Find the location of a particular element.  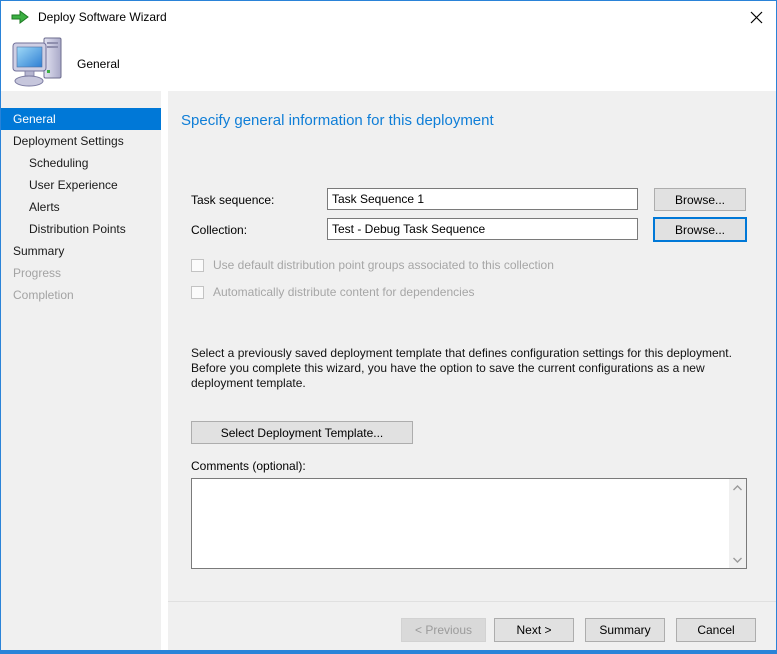

scroll-up-button is located at coordinates (737, 487).